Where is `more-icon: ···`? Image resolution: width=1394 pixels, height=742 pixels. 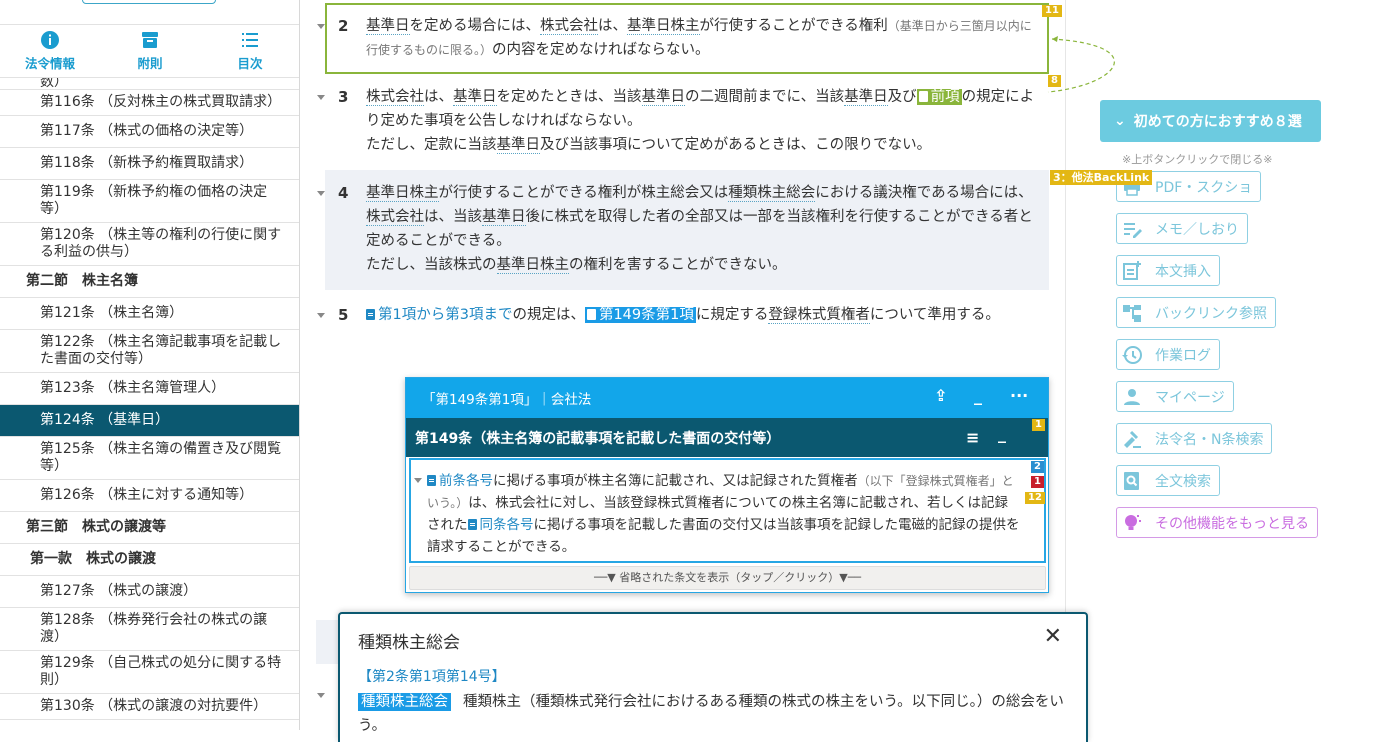
more-icon: ··· is located at coordinates (1019, 395).